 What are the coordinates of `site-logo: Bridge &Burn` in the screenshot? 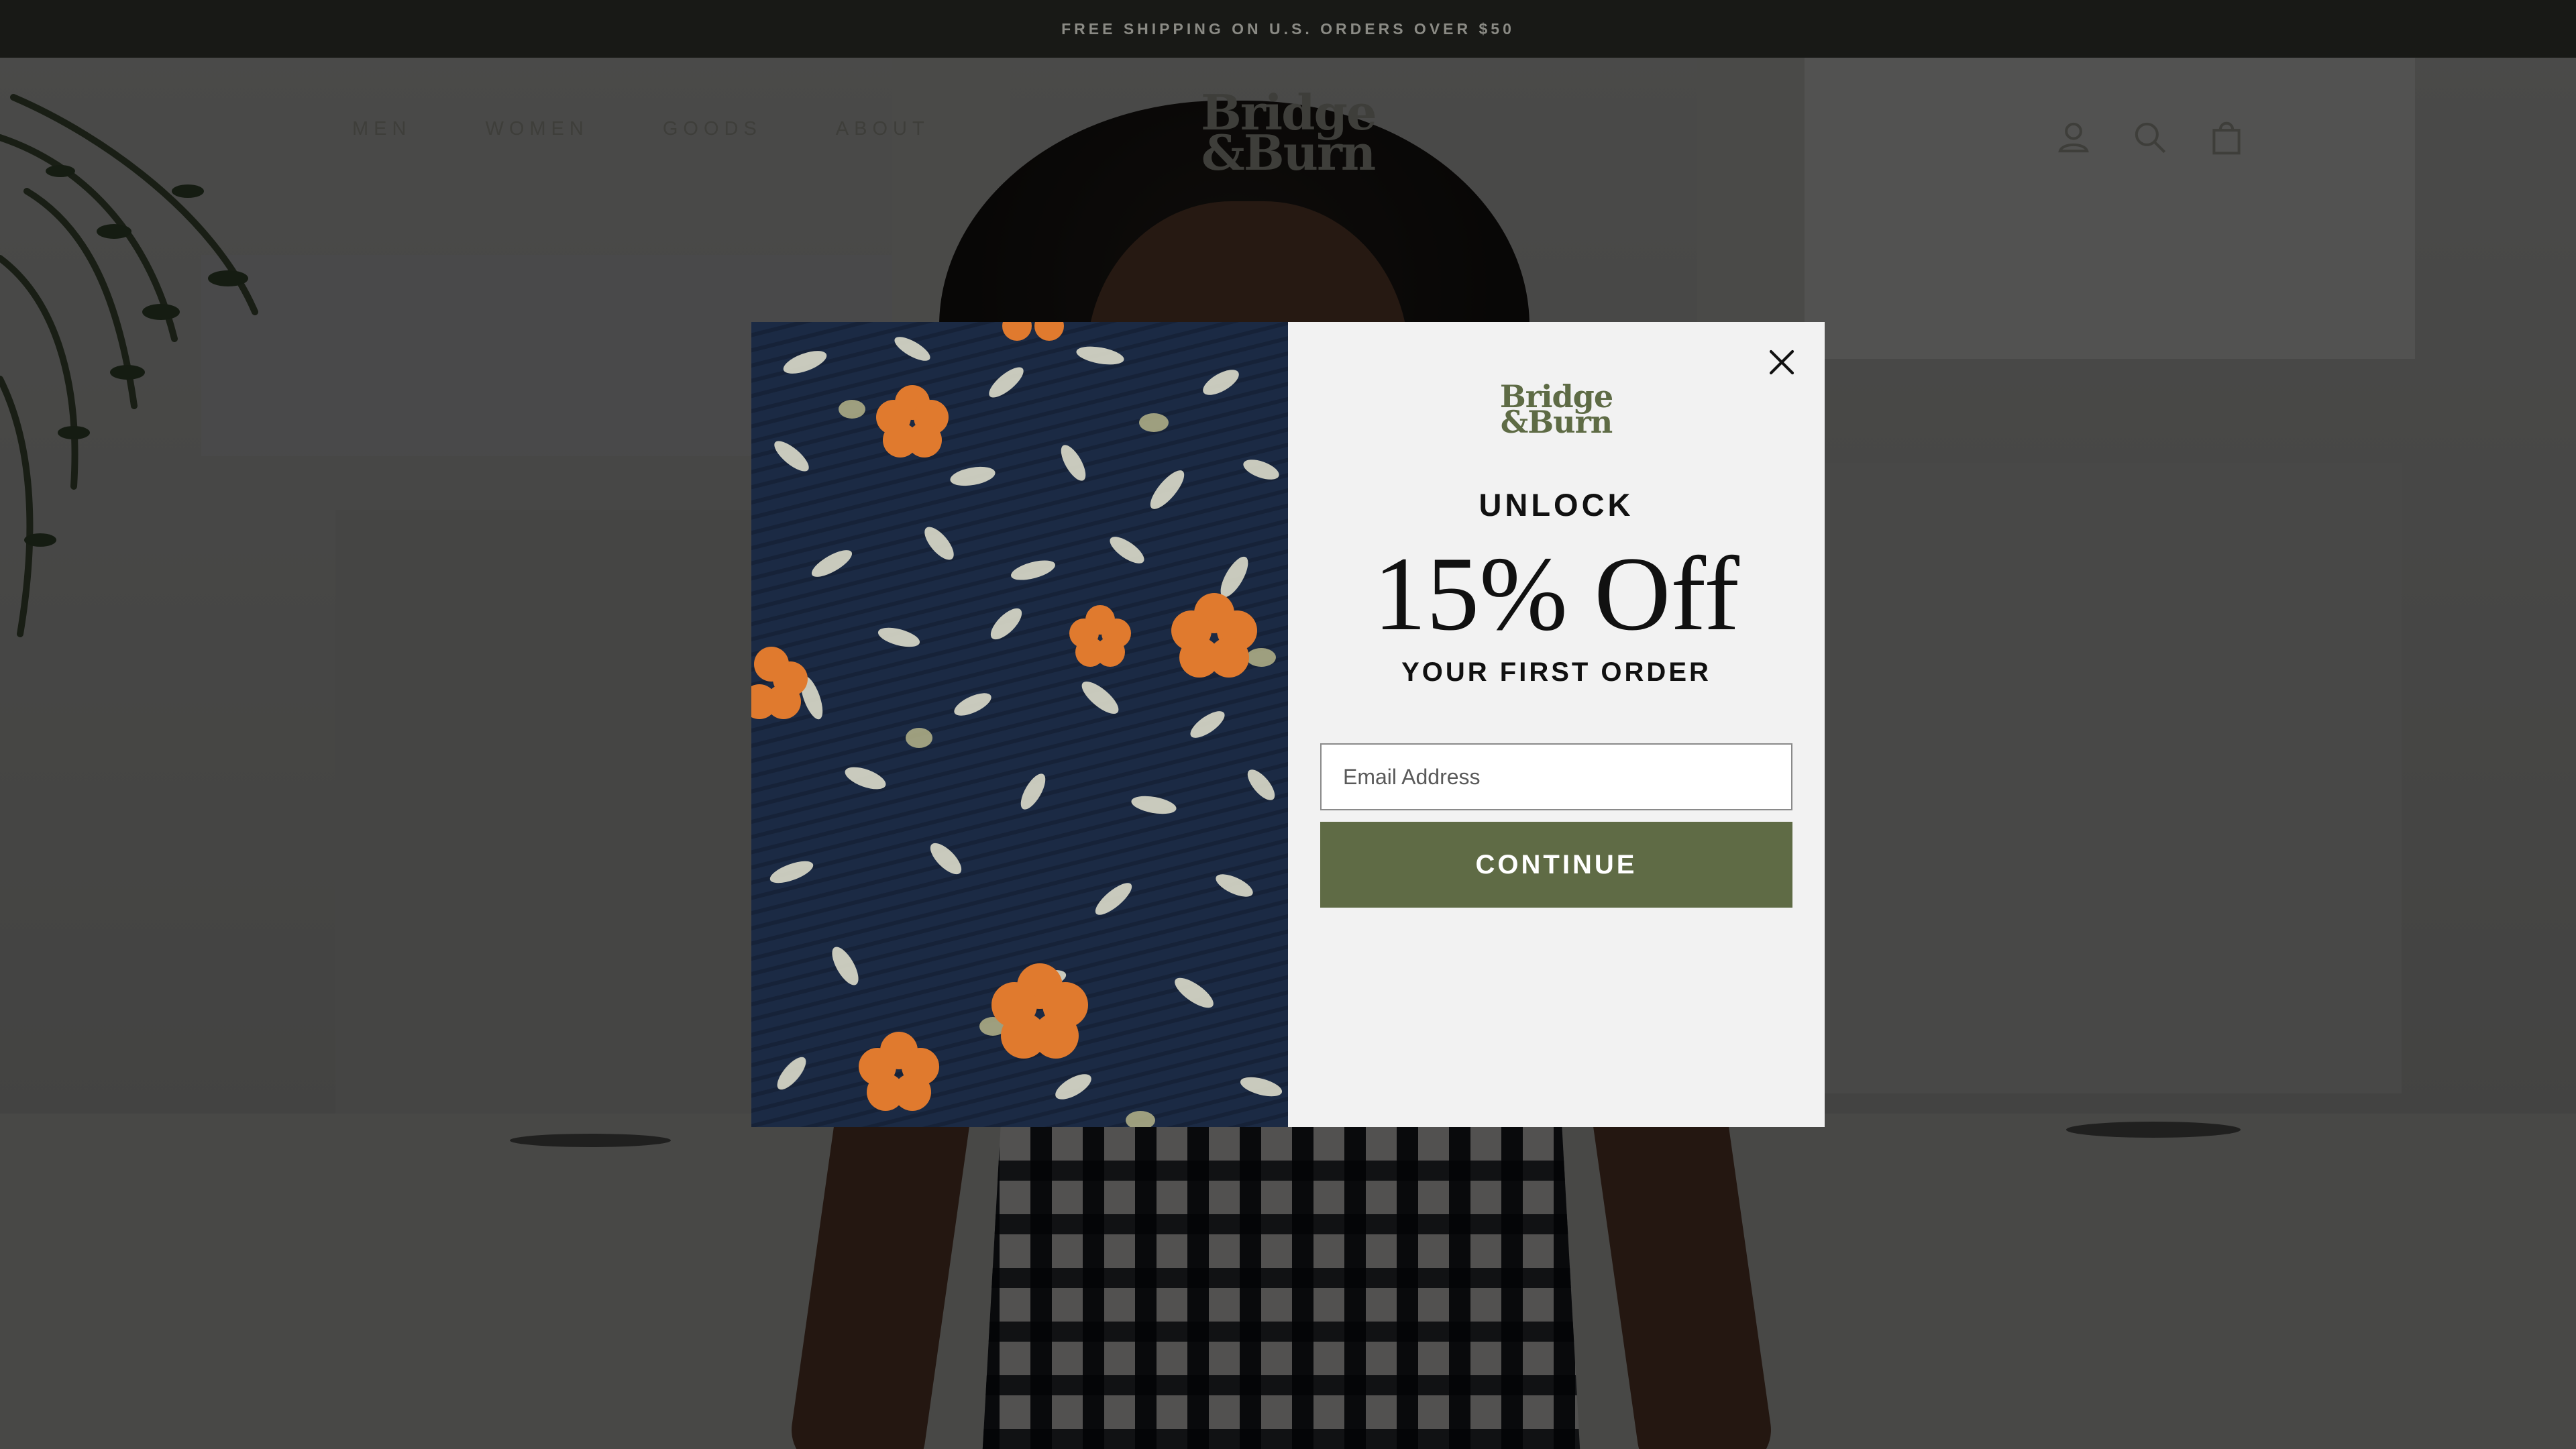 It's located at (1289, 135).